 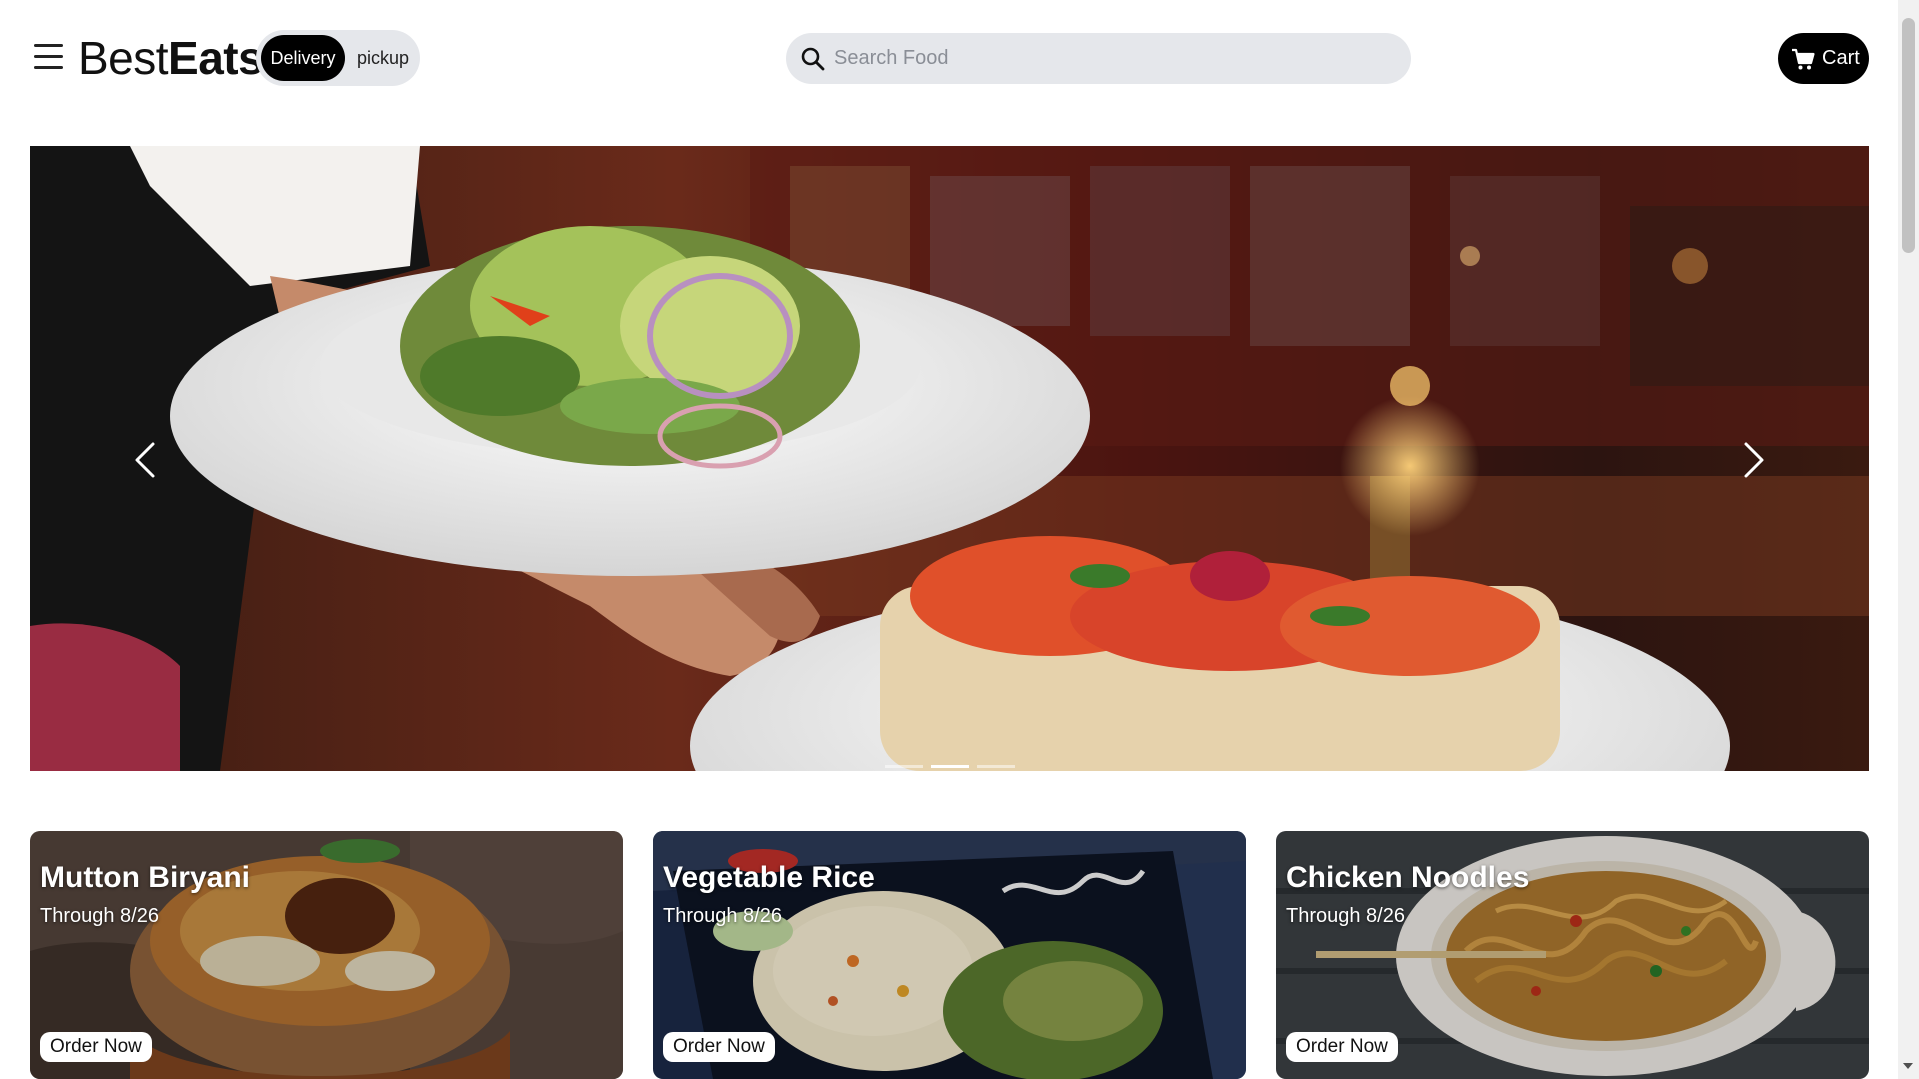 What do you see at coordinates (48, 57) in the screenshot?
I see `hamburger-menu-icon` at bounding box center [48, 57].